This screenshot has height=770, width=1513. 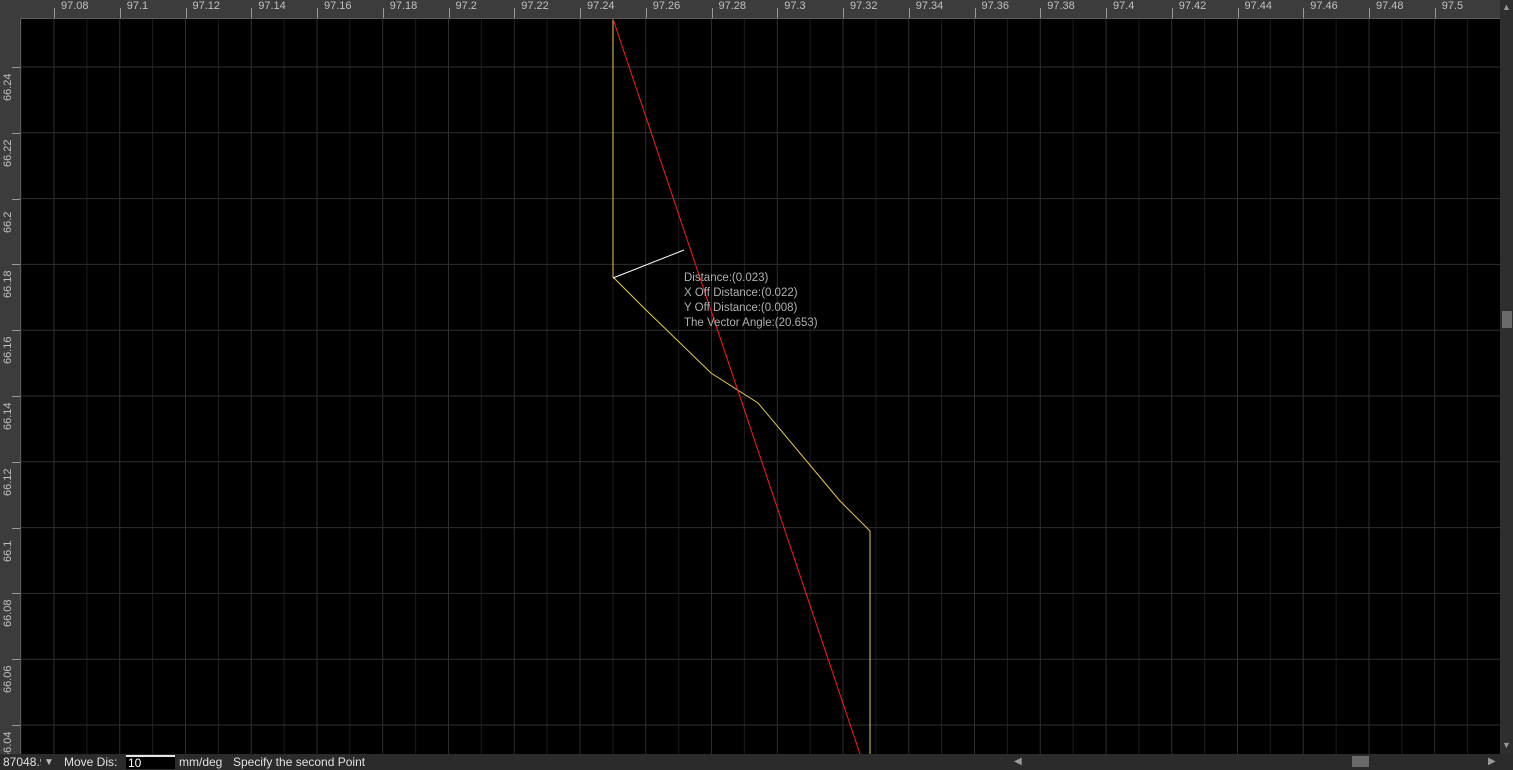 I want to click on y-tick-label: 66.24, so click(x=8, y=87).